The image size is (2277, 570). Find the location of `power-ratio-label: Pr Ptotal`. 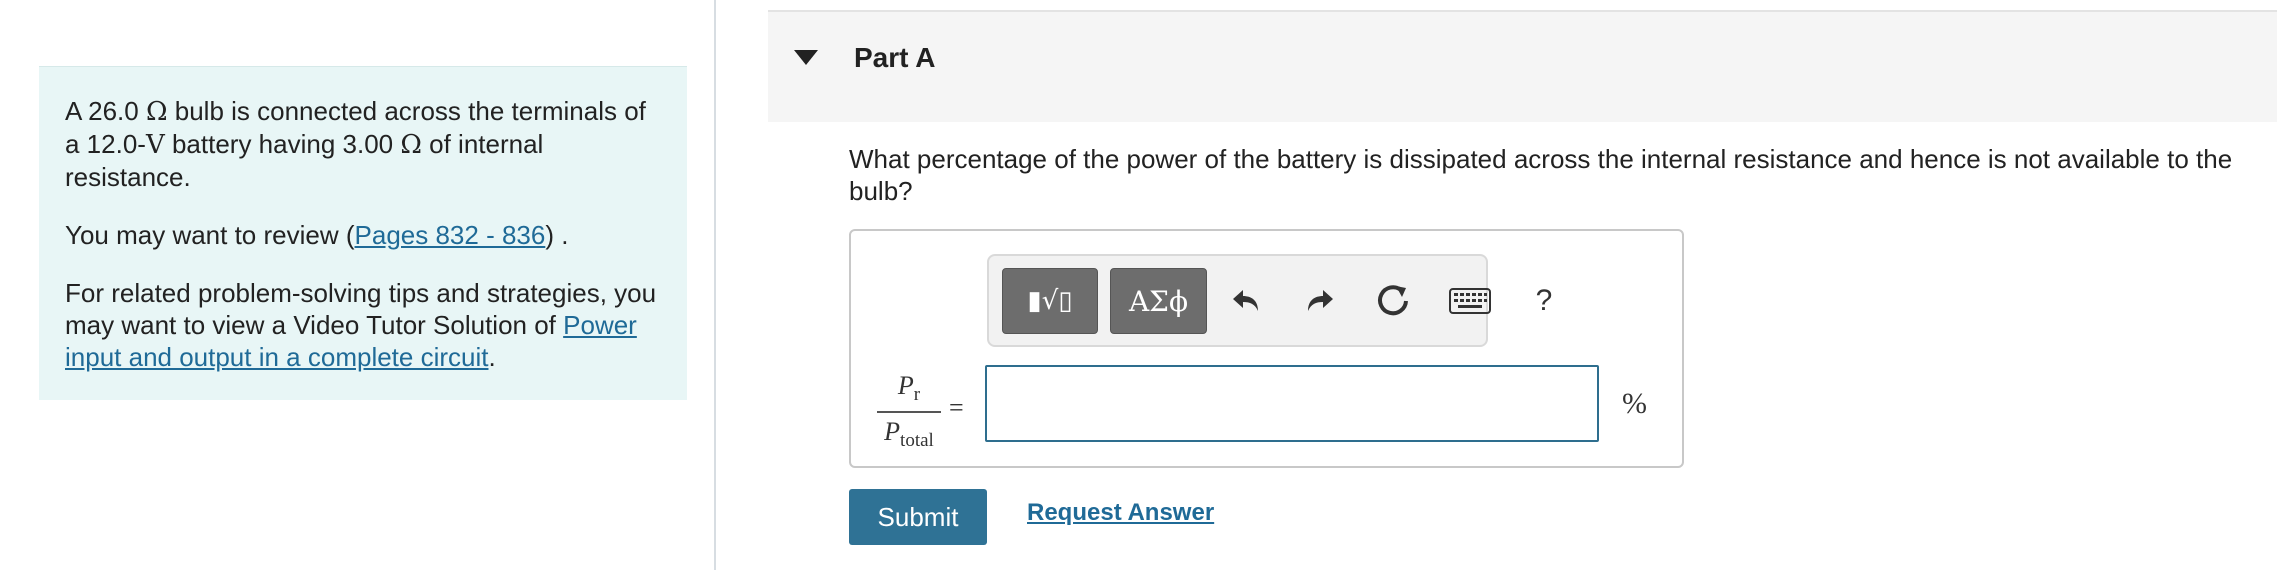

power-ratio-label: Pr Ptotal is located at coordinates (909, 411).